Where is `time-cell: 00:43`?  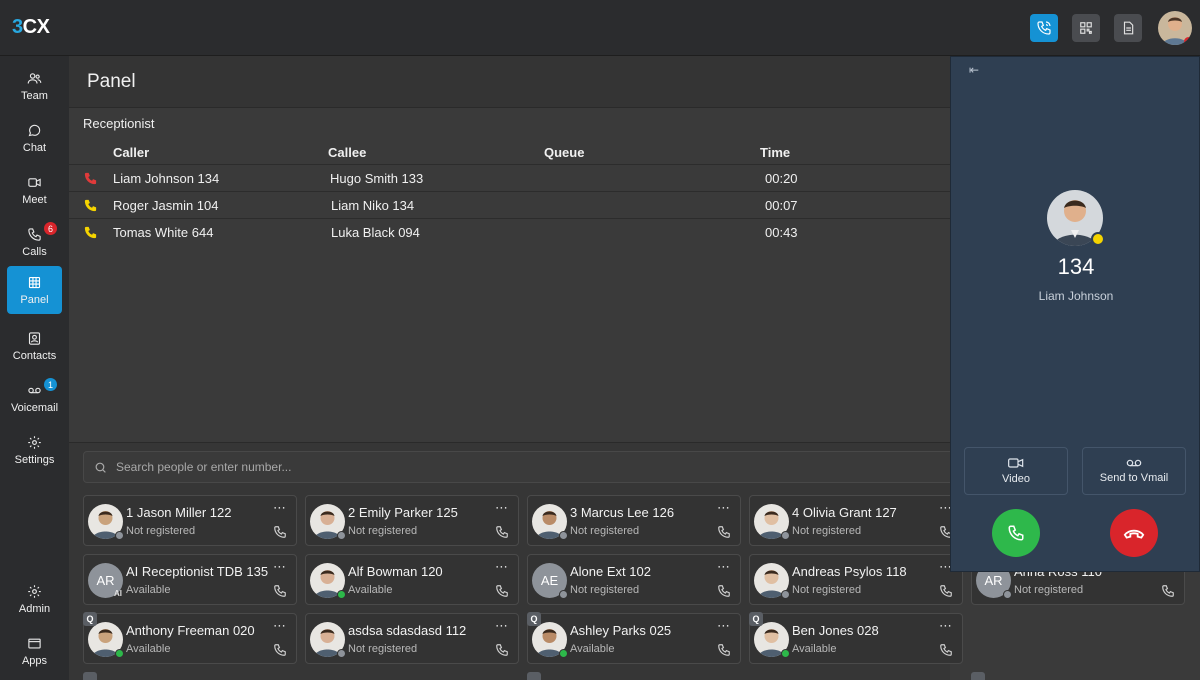 time-cell: 00:43 is located at coordinates (781, 232).